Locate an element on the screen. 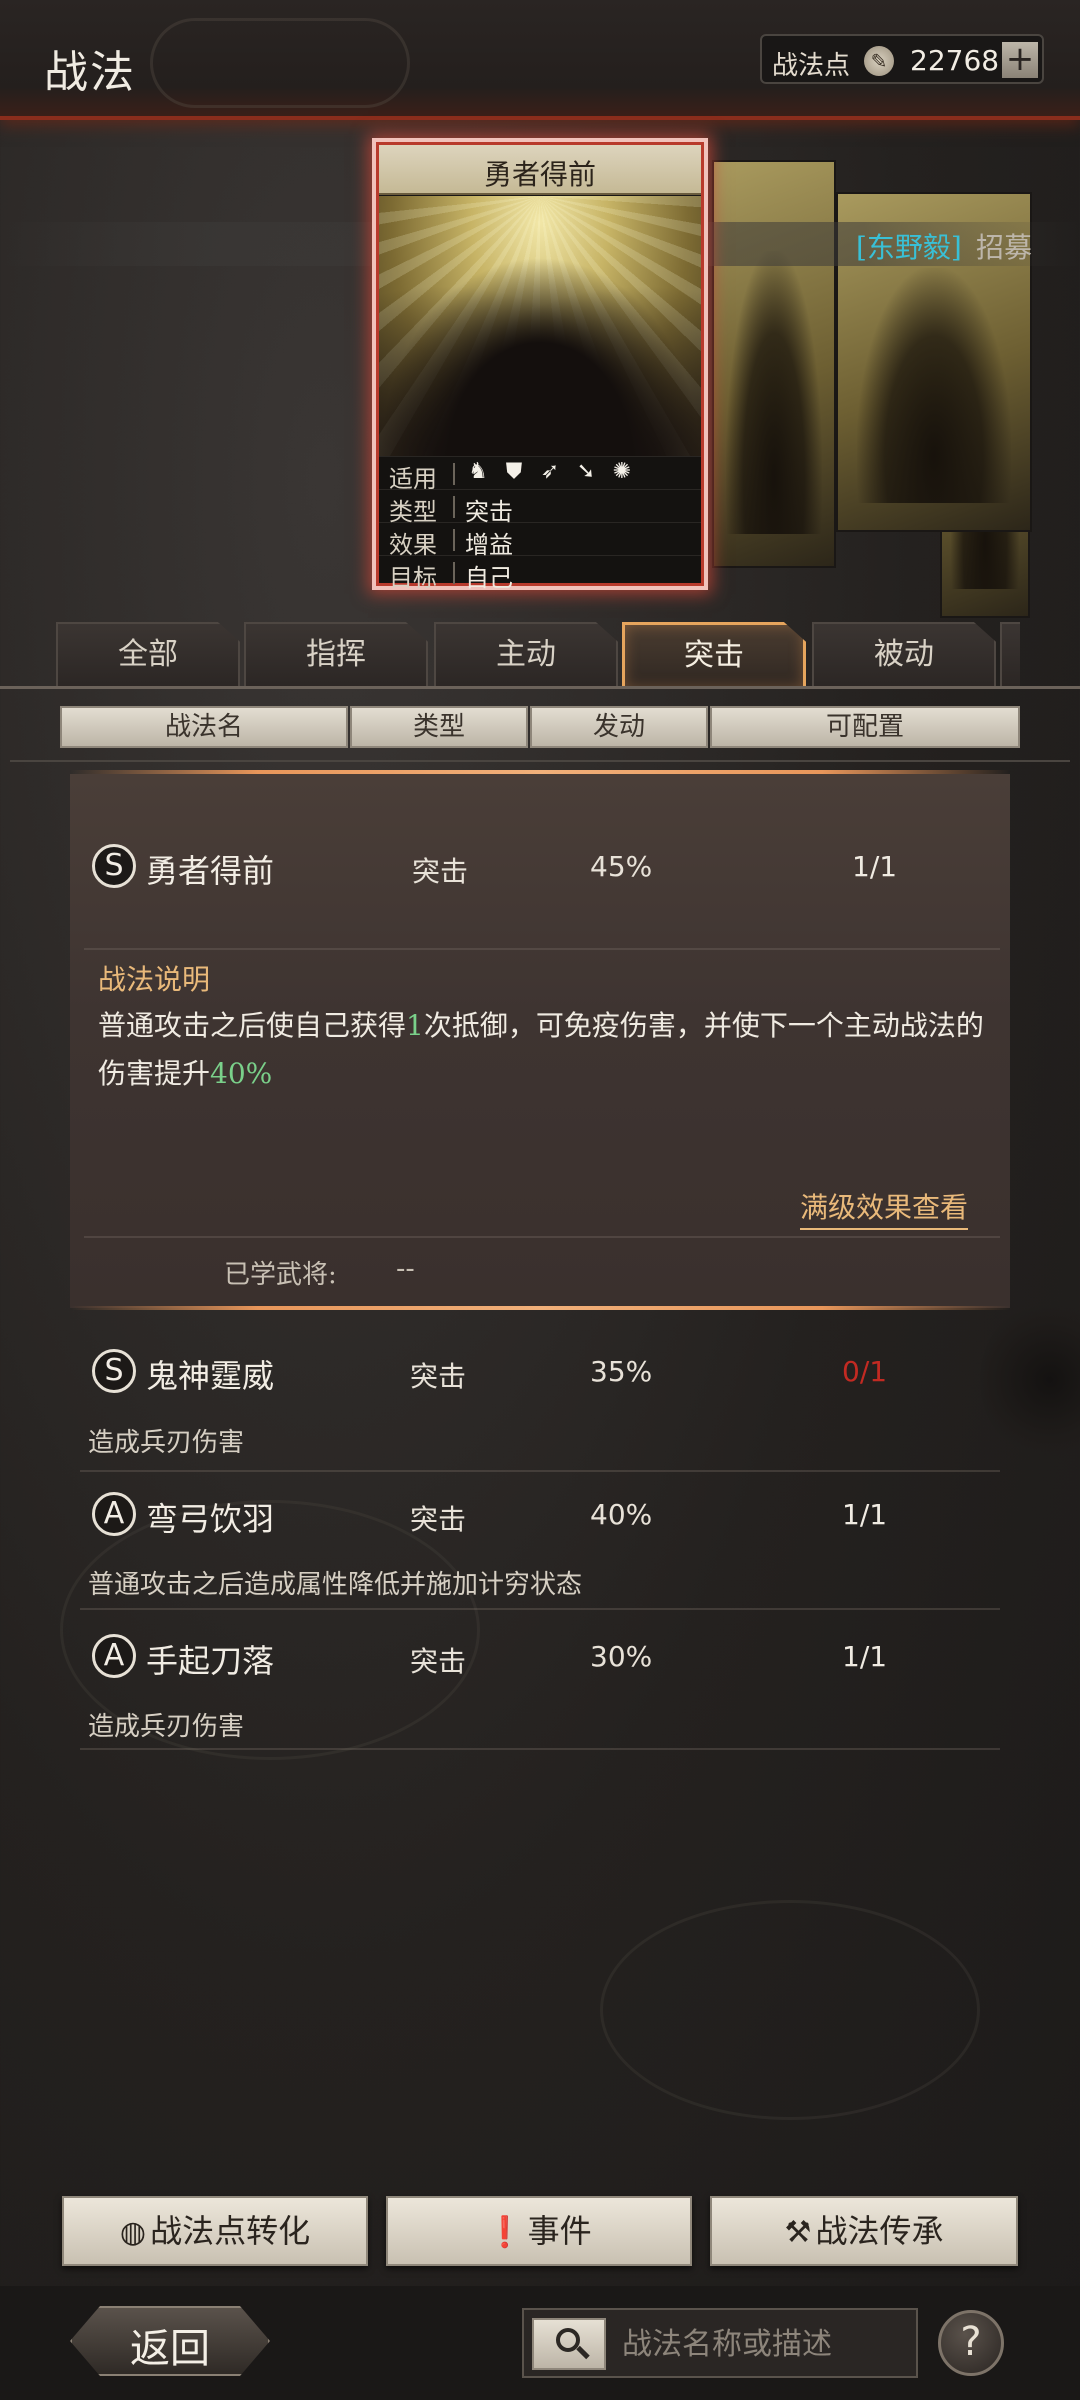 This screenshot has width=1080, height=2400. target-label: 目标 is located at coordinates (413, 578).